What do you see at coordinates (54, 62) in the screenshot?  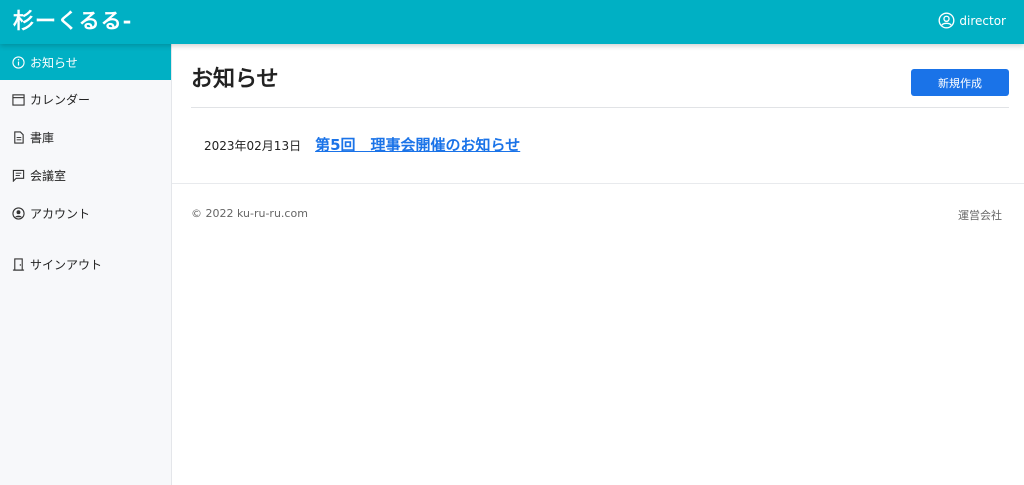 I see `sidebar-item-label: お知らせ` at bounding box center [54, 62].